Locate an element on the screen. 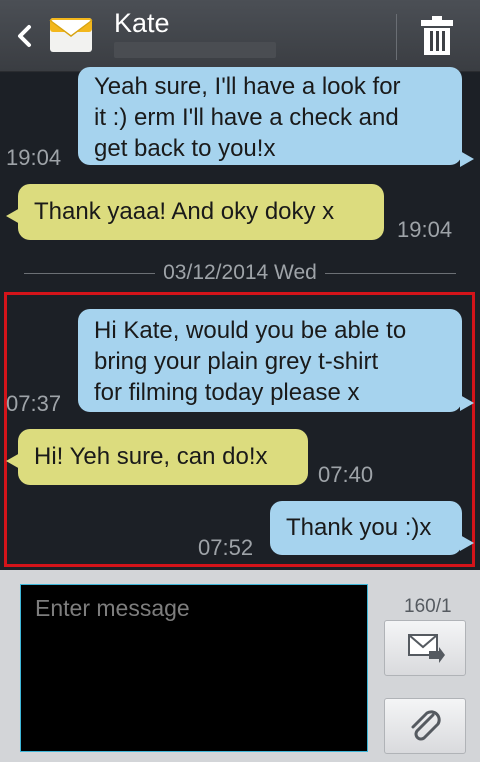 This screenshot has width=480, height=762. message-time: 07:52 is located at coordinates (226, 547).